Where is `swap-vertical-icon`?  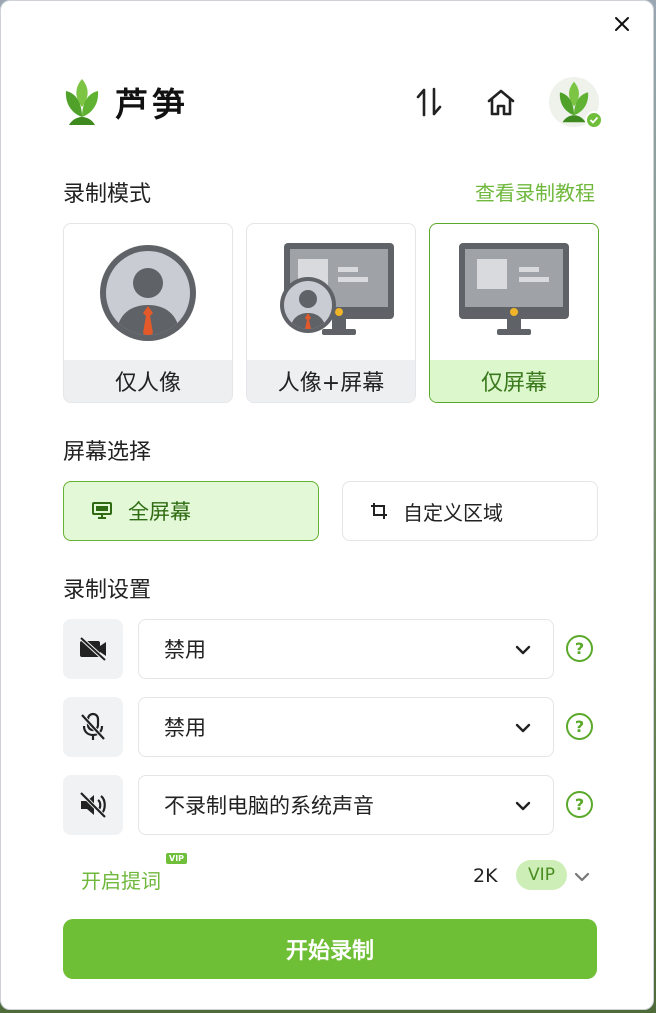 swap-vertical-icon is located at coordinates (429, 102).